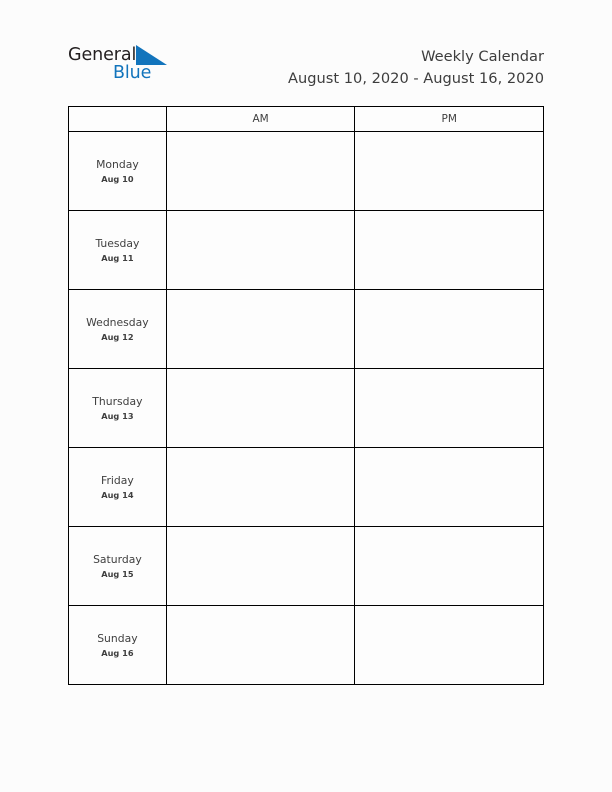 Image resolution: width=612 pixels, height=792 pixels. Describe the element at coordinates (449, 171) in the screenshot. I see `pm-slot-monday` at that location.